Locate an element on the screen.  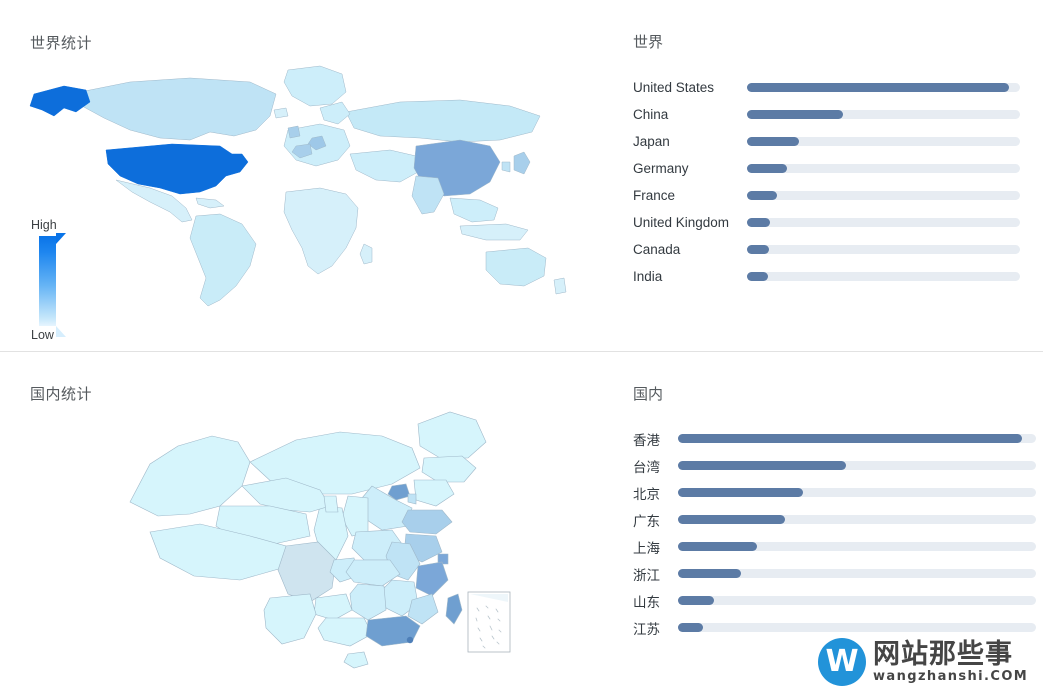
rank-row: 山东 is located at coordinates (837, 600).